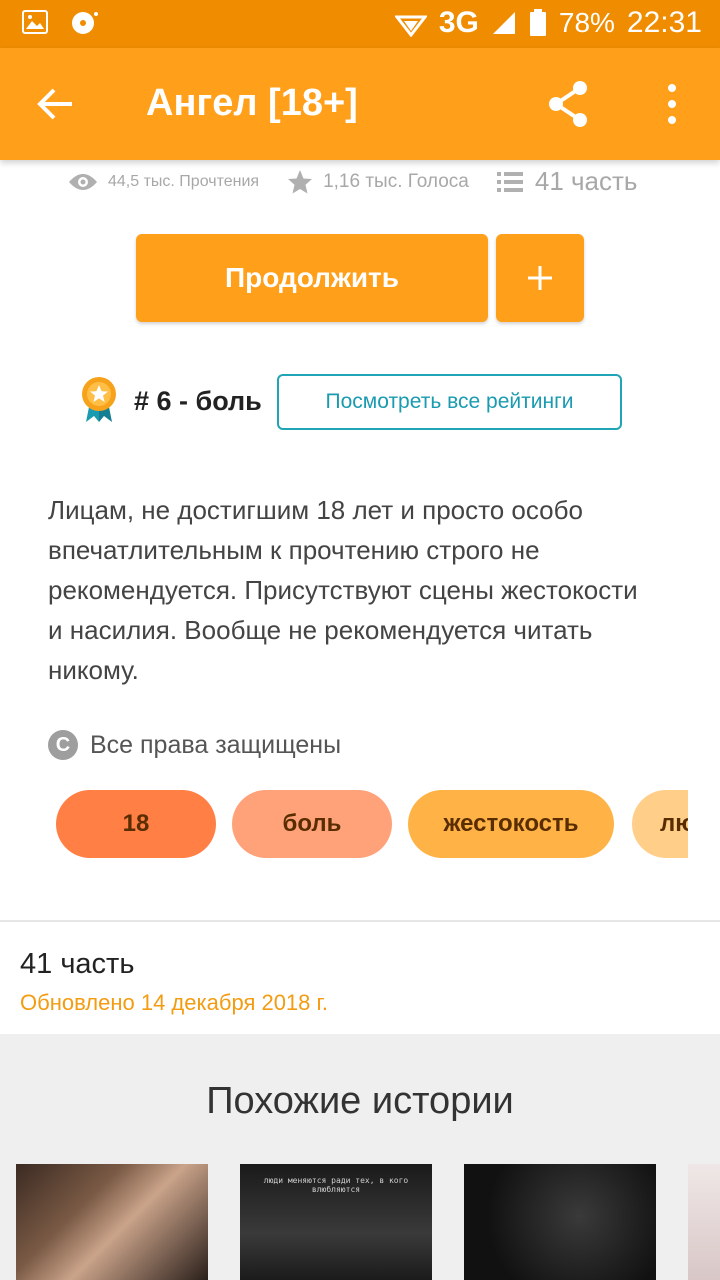 This screenshot has width=720, height=1280. I want to click on updated-date: Обновлено 14 декабря 2018 г., so click(174, 1002).